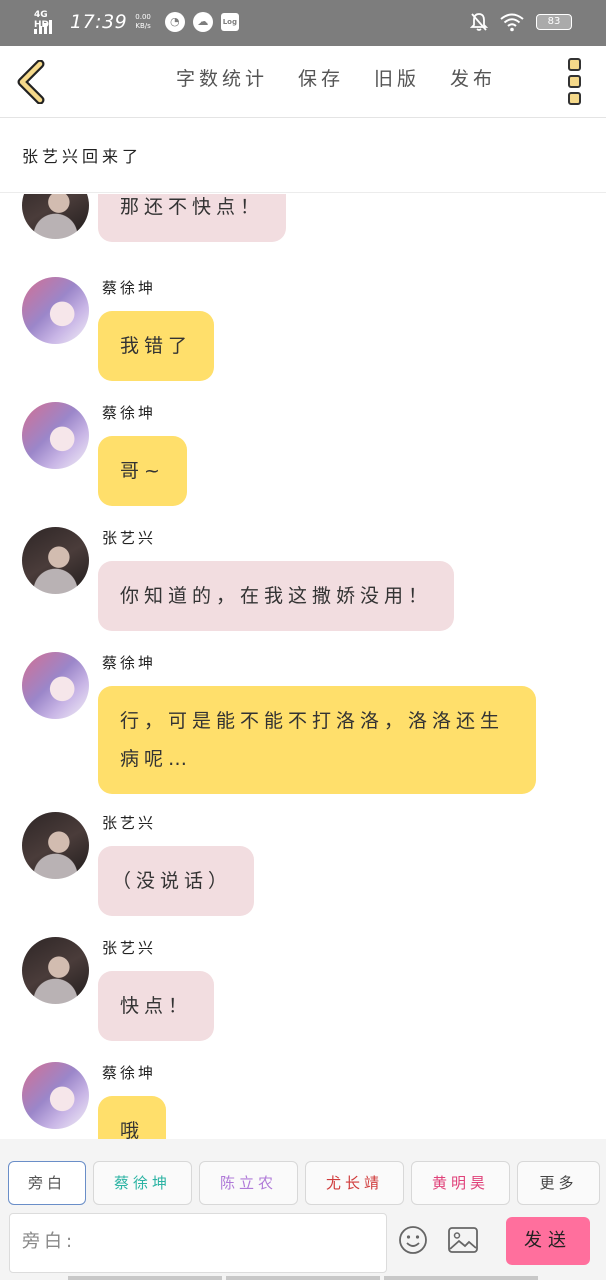  Describe the element at coordinates (276, 596) in the screenshot. I see `message-bubble: 你知道的，在我这撒娇没用！` at that location.